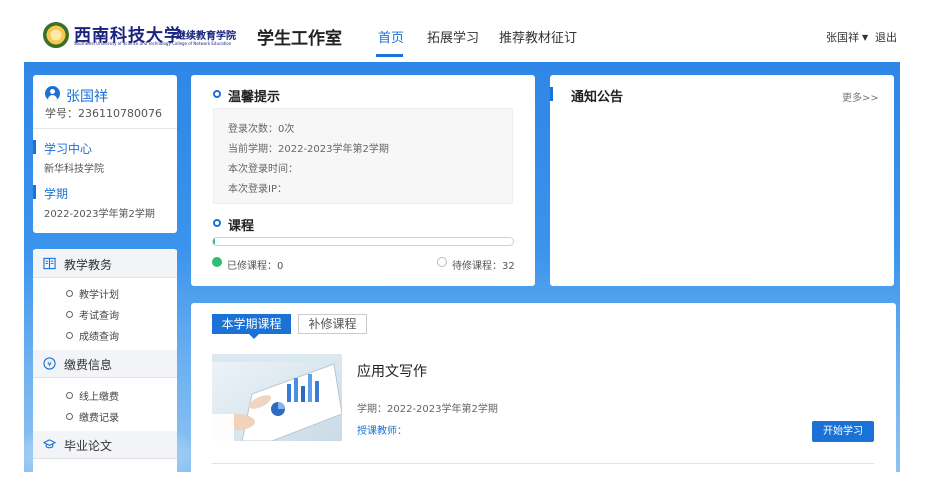  Describe the element at coordinates (49, 444) in the screenshot. I see `graduation-cap-icon` at that location.